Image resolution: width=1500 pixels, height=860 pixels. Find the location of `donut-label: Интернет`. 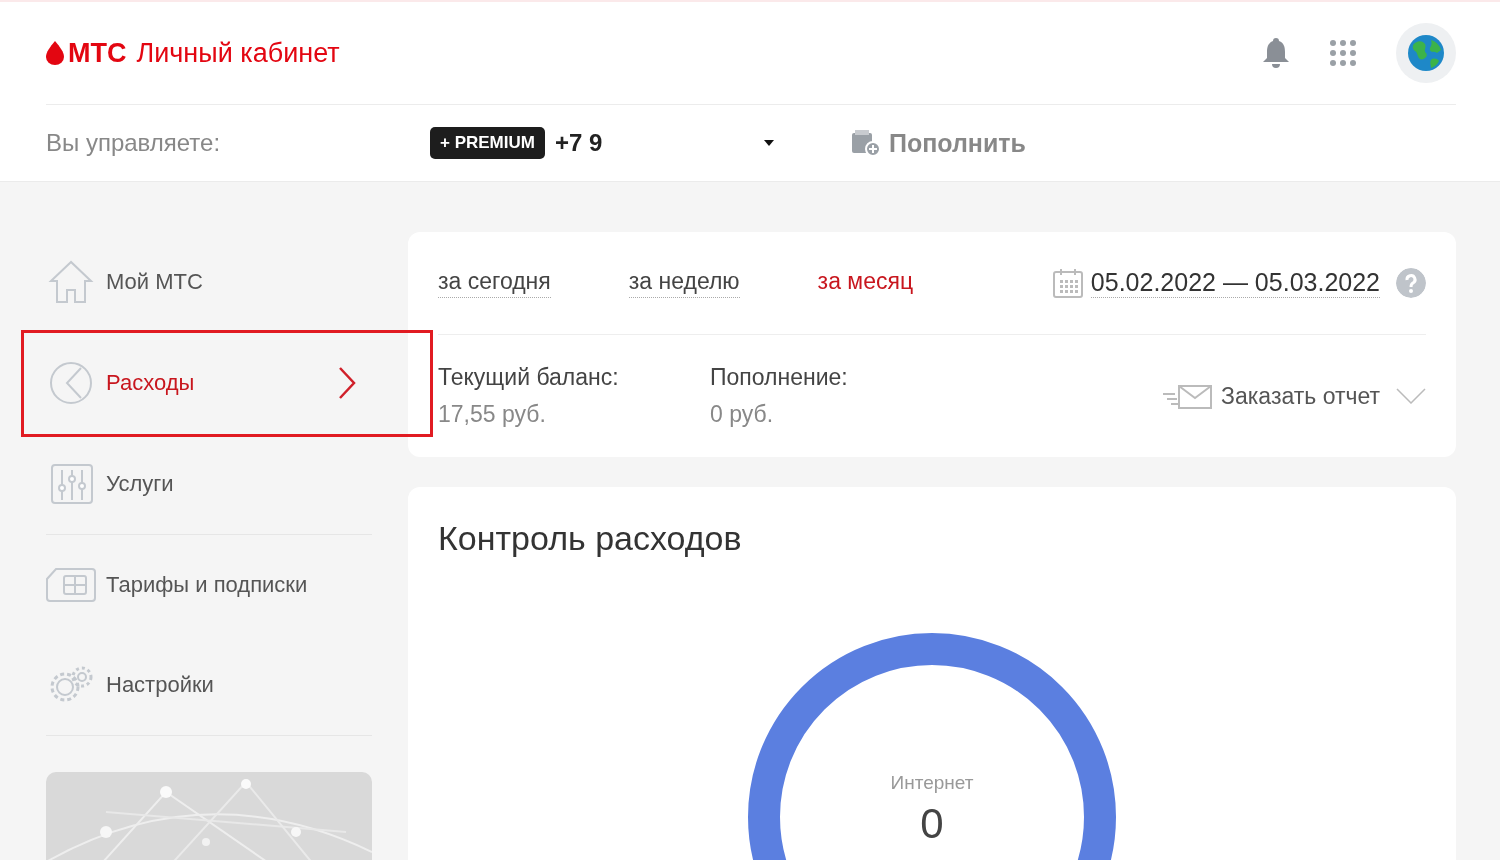

donut-label: Интернет is located at coordinates (932, 783).